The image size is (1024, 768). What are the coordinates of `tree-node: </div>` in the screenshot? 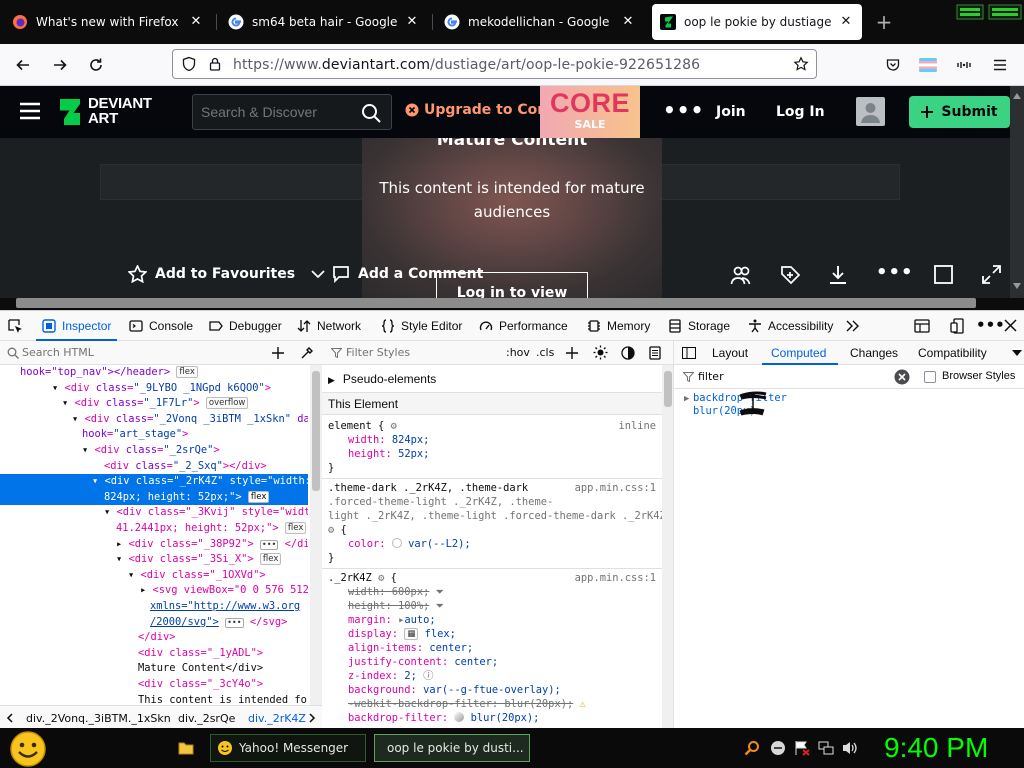 It's located at (154, 638).